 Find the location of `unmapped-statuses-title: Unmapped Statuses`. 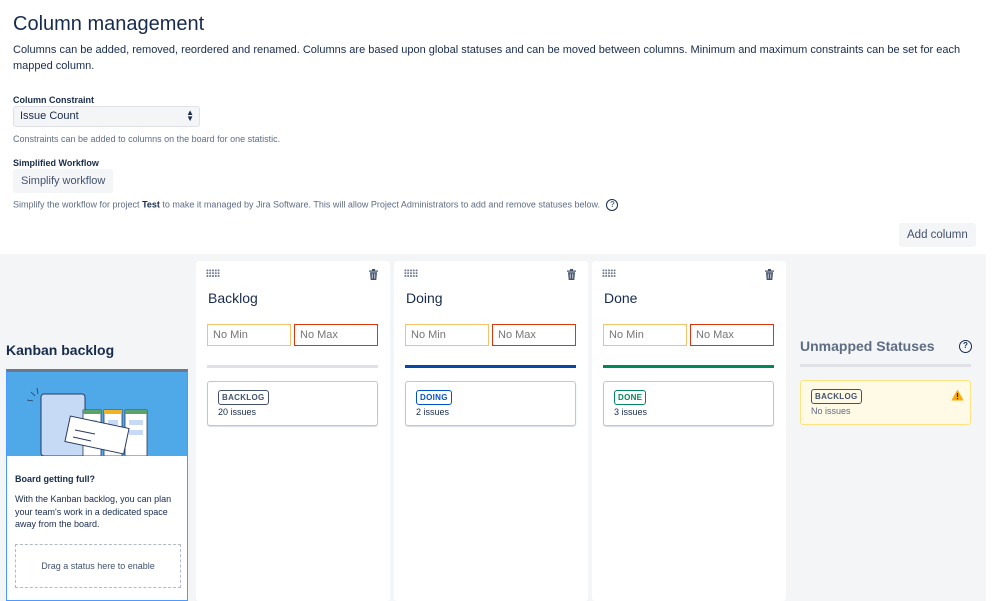

unmapped-statuses-title: Unmapped Statuses is located at coordinates (867, 346).